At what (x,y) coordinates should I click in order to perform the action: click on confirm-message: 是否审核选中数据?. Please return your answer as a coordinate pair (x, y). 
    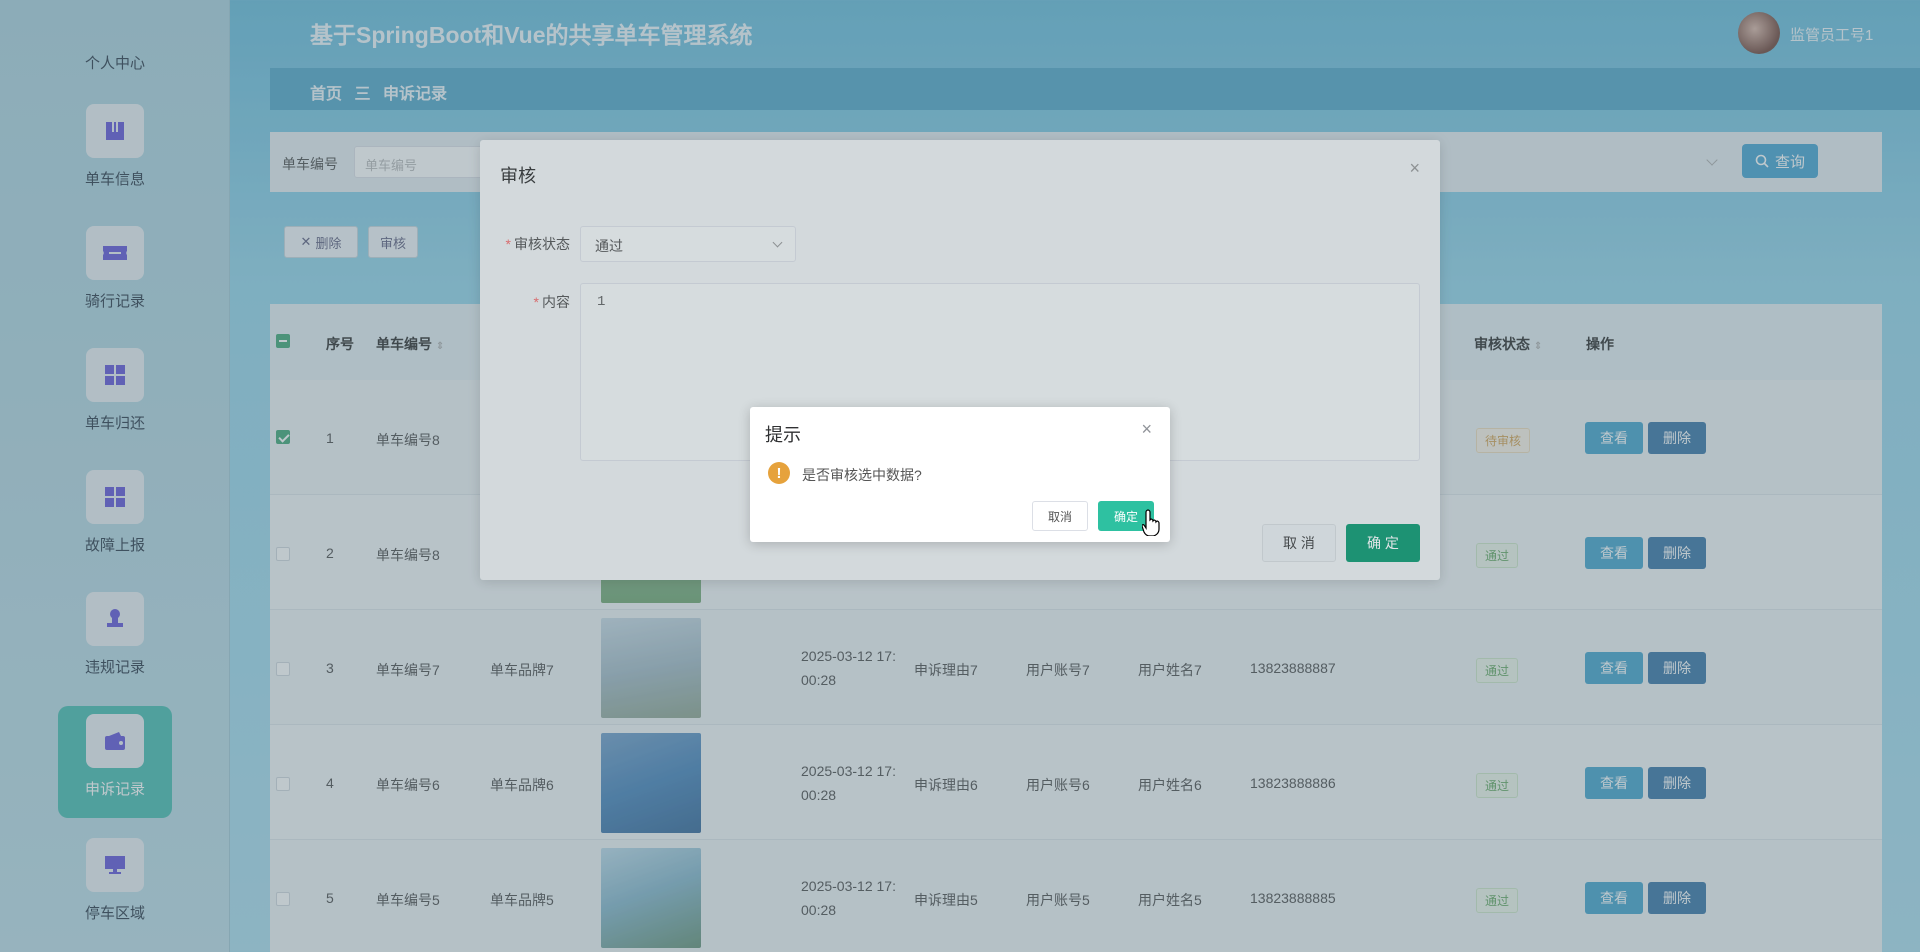
    Looking at the image, I should click on (862, 475).